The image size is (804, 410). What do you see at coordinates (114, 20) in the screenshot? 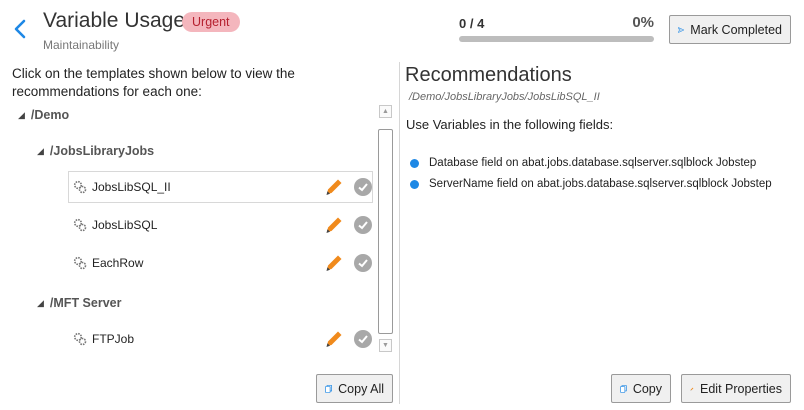
I see `page-title: Variable Usage` at bounding box center [114, 20].